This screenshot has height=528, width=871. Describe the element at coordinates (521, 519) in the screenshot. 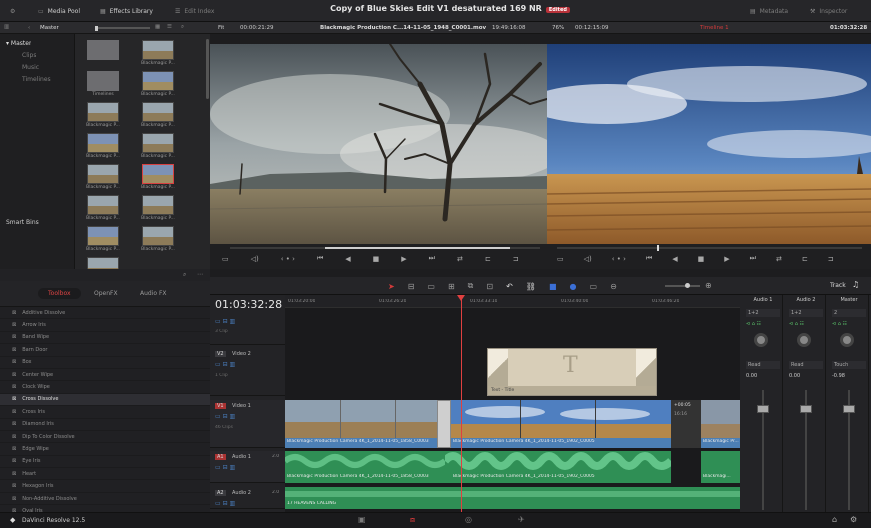

I see `deliver-page-icon: ✈` at that location.